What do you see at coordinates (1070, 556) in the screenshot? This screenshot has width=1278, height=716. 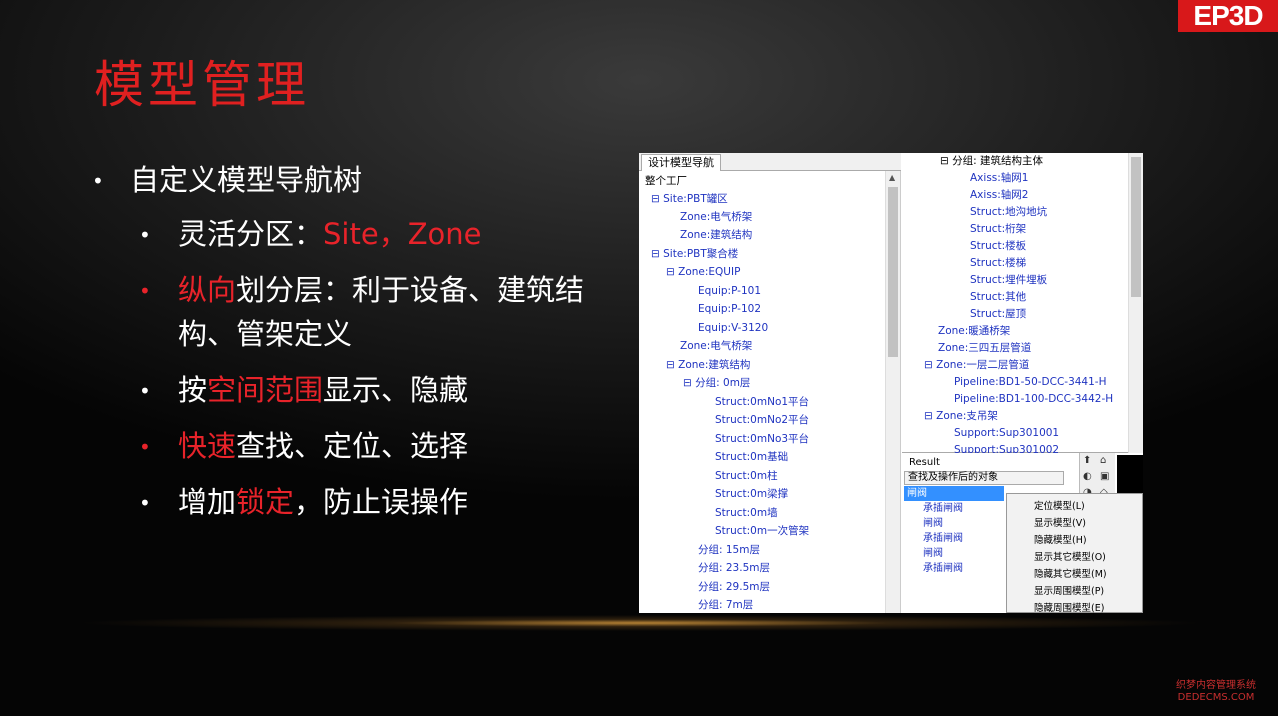 I see `menu-item-show-others: 显示其它模型(O)` at bounding box center [1070, 556].